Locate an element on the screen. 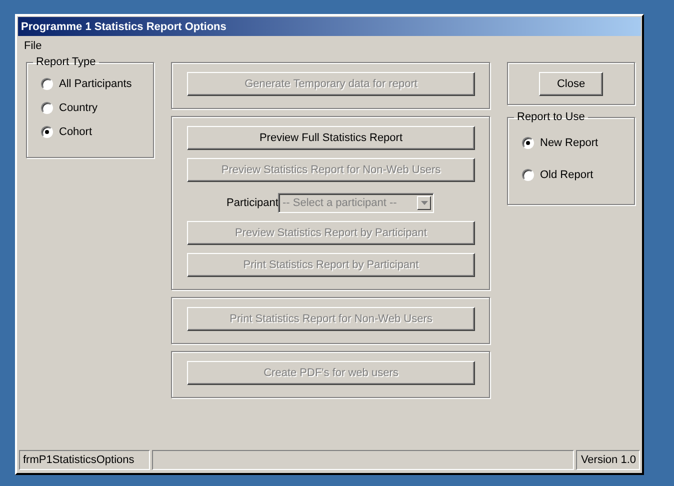 This screenshot has width=674, height=486. radio-label: Cohort is located at coordinates (75, 132).